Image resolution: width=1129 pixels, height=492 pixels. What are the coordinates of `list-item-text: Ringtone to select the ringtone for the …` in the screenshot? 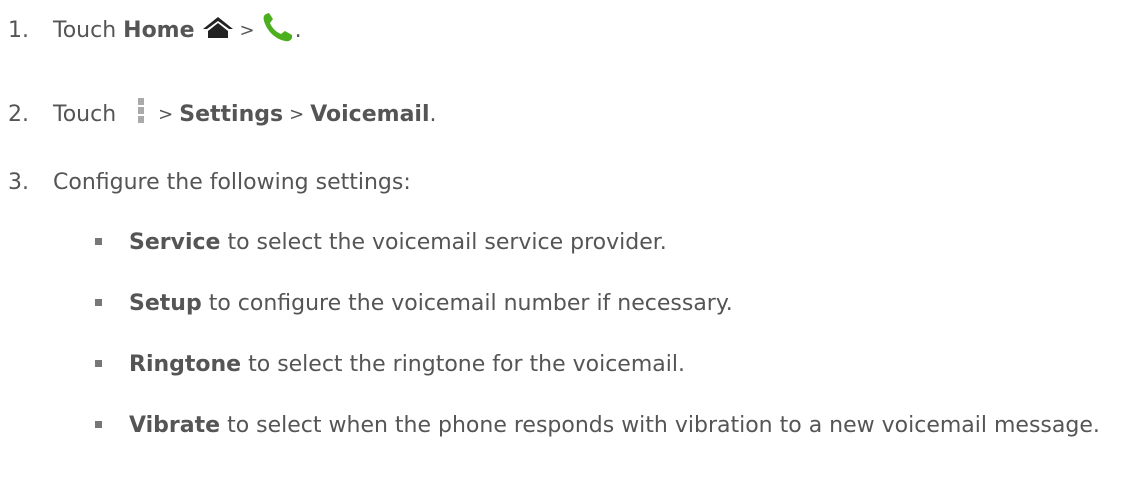 It's located at (407, 365).